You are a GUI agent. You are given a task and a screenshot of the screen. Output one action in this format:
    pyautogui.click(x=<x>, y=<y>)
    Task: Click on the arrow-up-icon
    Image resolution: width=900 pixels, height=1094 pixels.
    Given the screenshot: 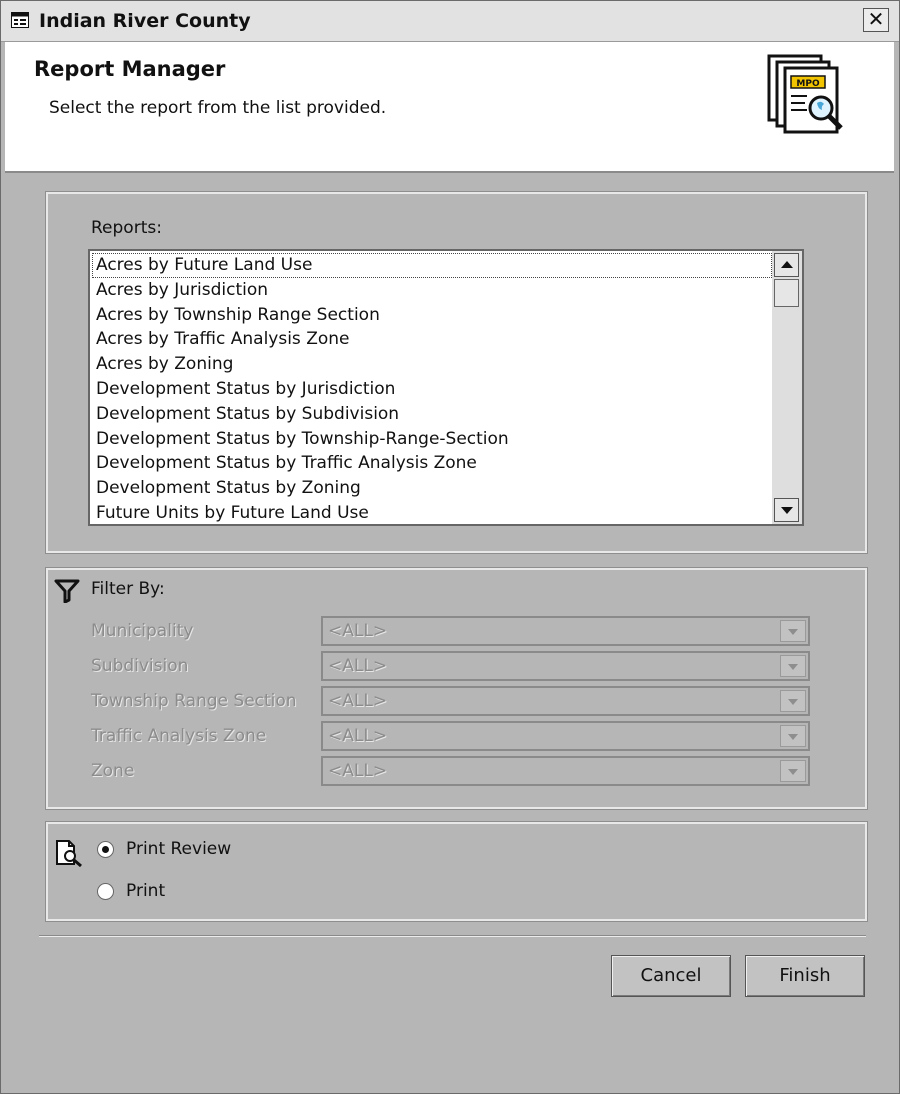 What is the action you would take?
    pyautogui.click(x=787, y=264)
    